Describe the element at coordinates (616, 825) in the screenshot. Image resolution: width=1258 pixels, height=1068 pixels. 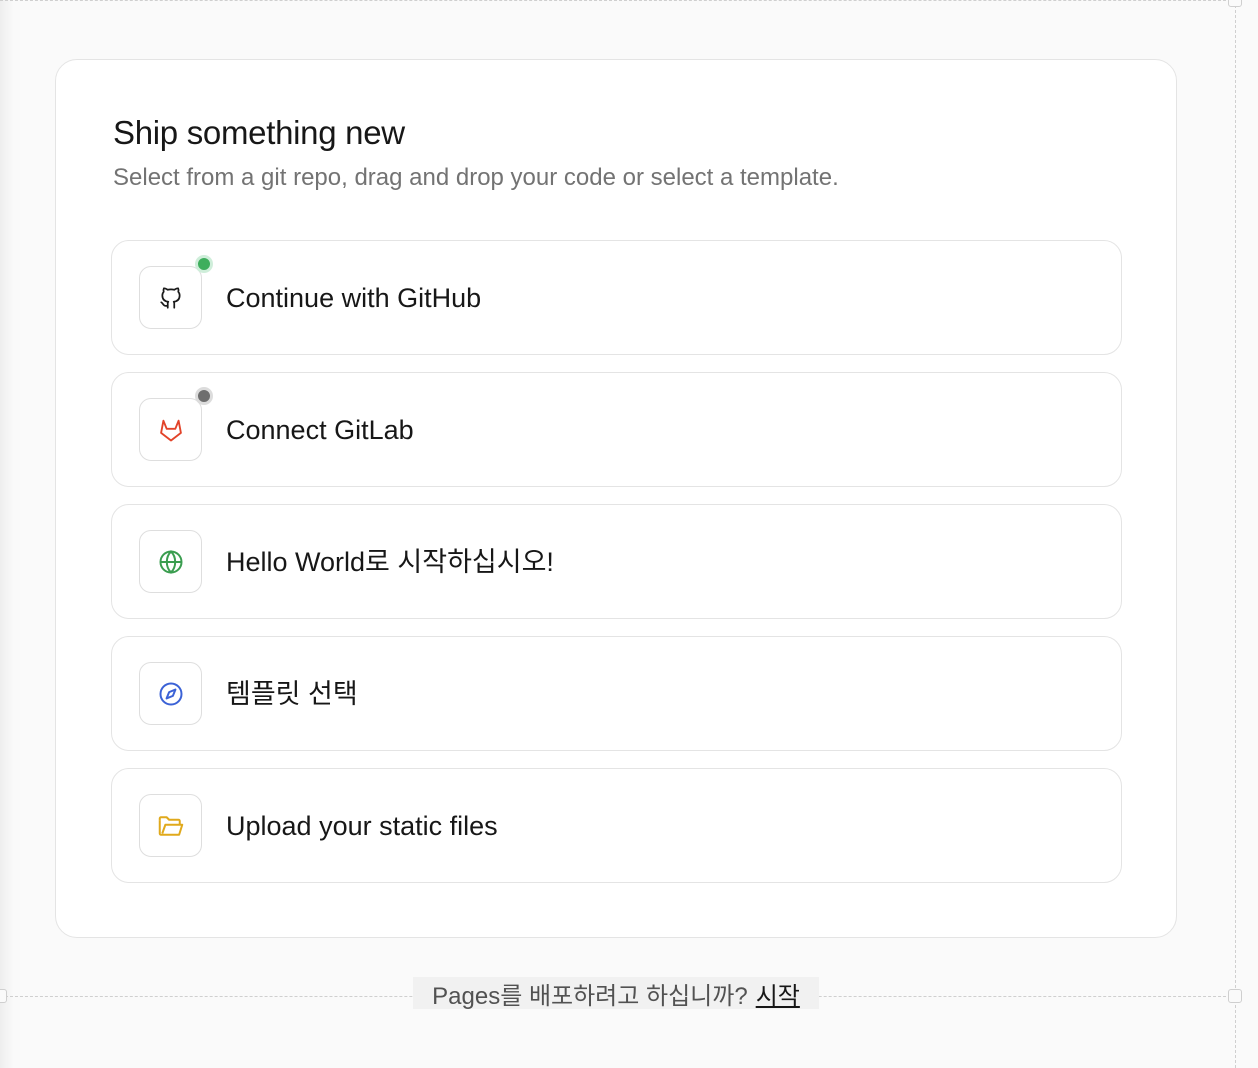
I see `option-upload-static-files: Upload your static files` at that location.